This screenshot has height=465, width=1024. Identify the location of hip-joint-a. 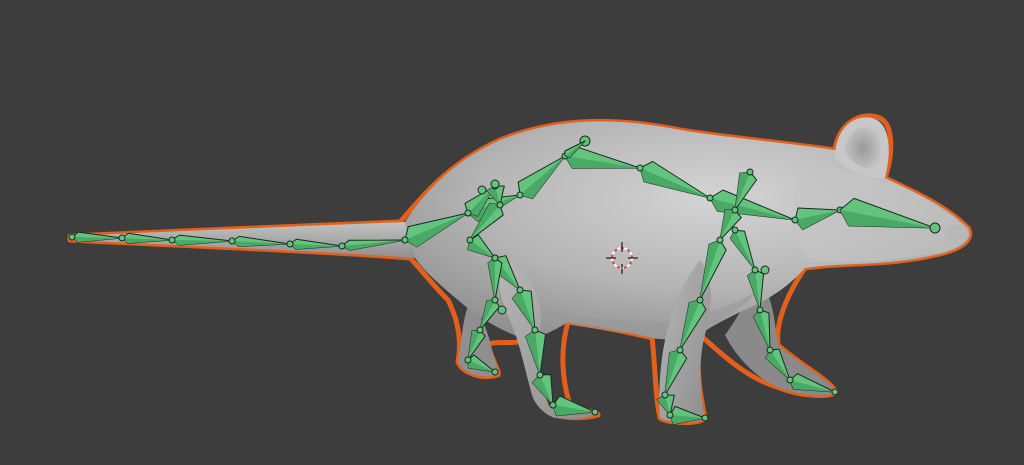
(482, 190).